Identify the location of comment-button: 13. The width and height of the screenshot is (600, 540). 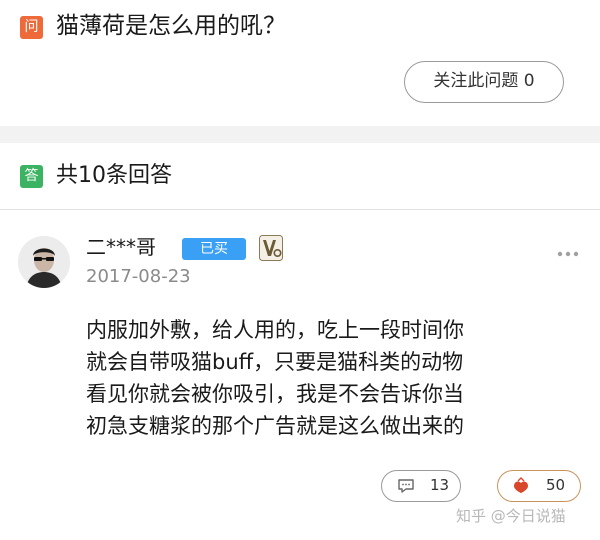
(421, 486).